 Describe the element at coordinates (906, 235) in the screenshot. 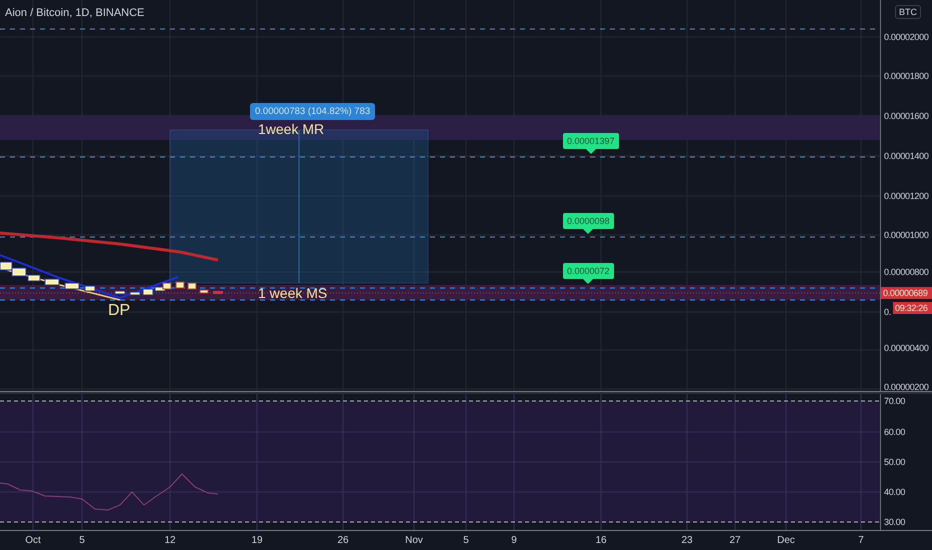

I see `price-tick: 0.00001000` at that location.